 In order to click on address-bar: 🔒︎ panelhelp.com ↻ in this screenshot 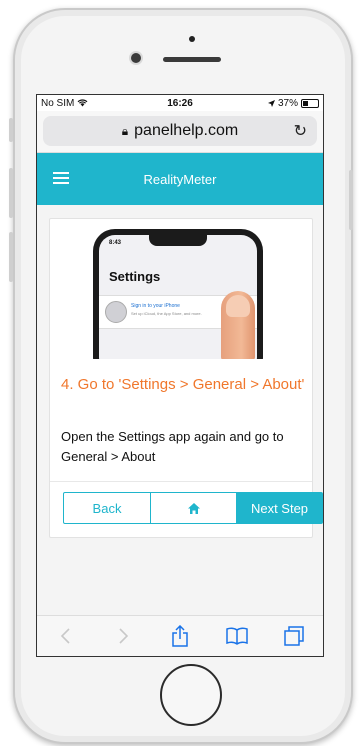, I will do `click(180, 131)`.